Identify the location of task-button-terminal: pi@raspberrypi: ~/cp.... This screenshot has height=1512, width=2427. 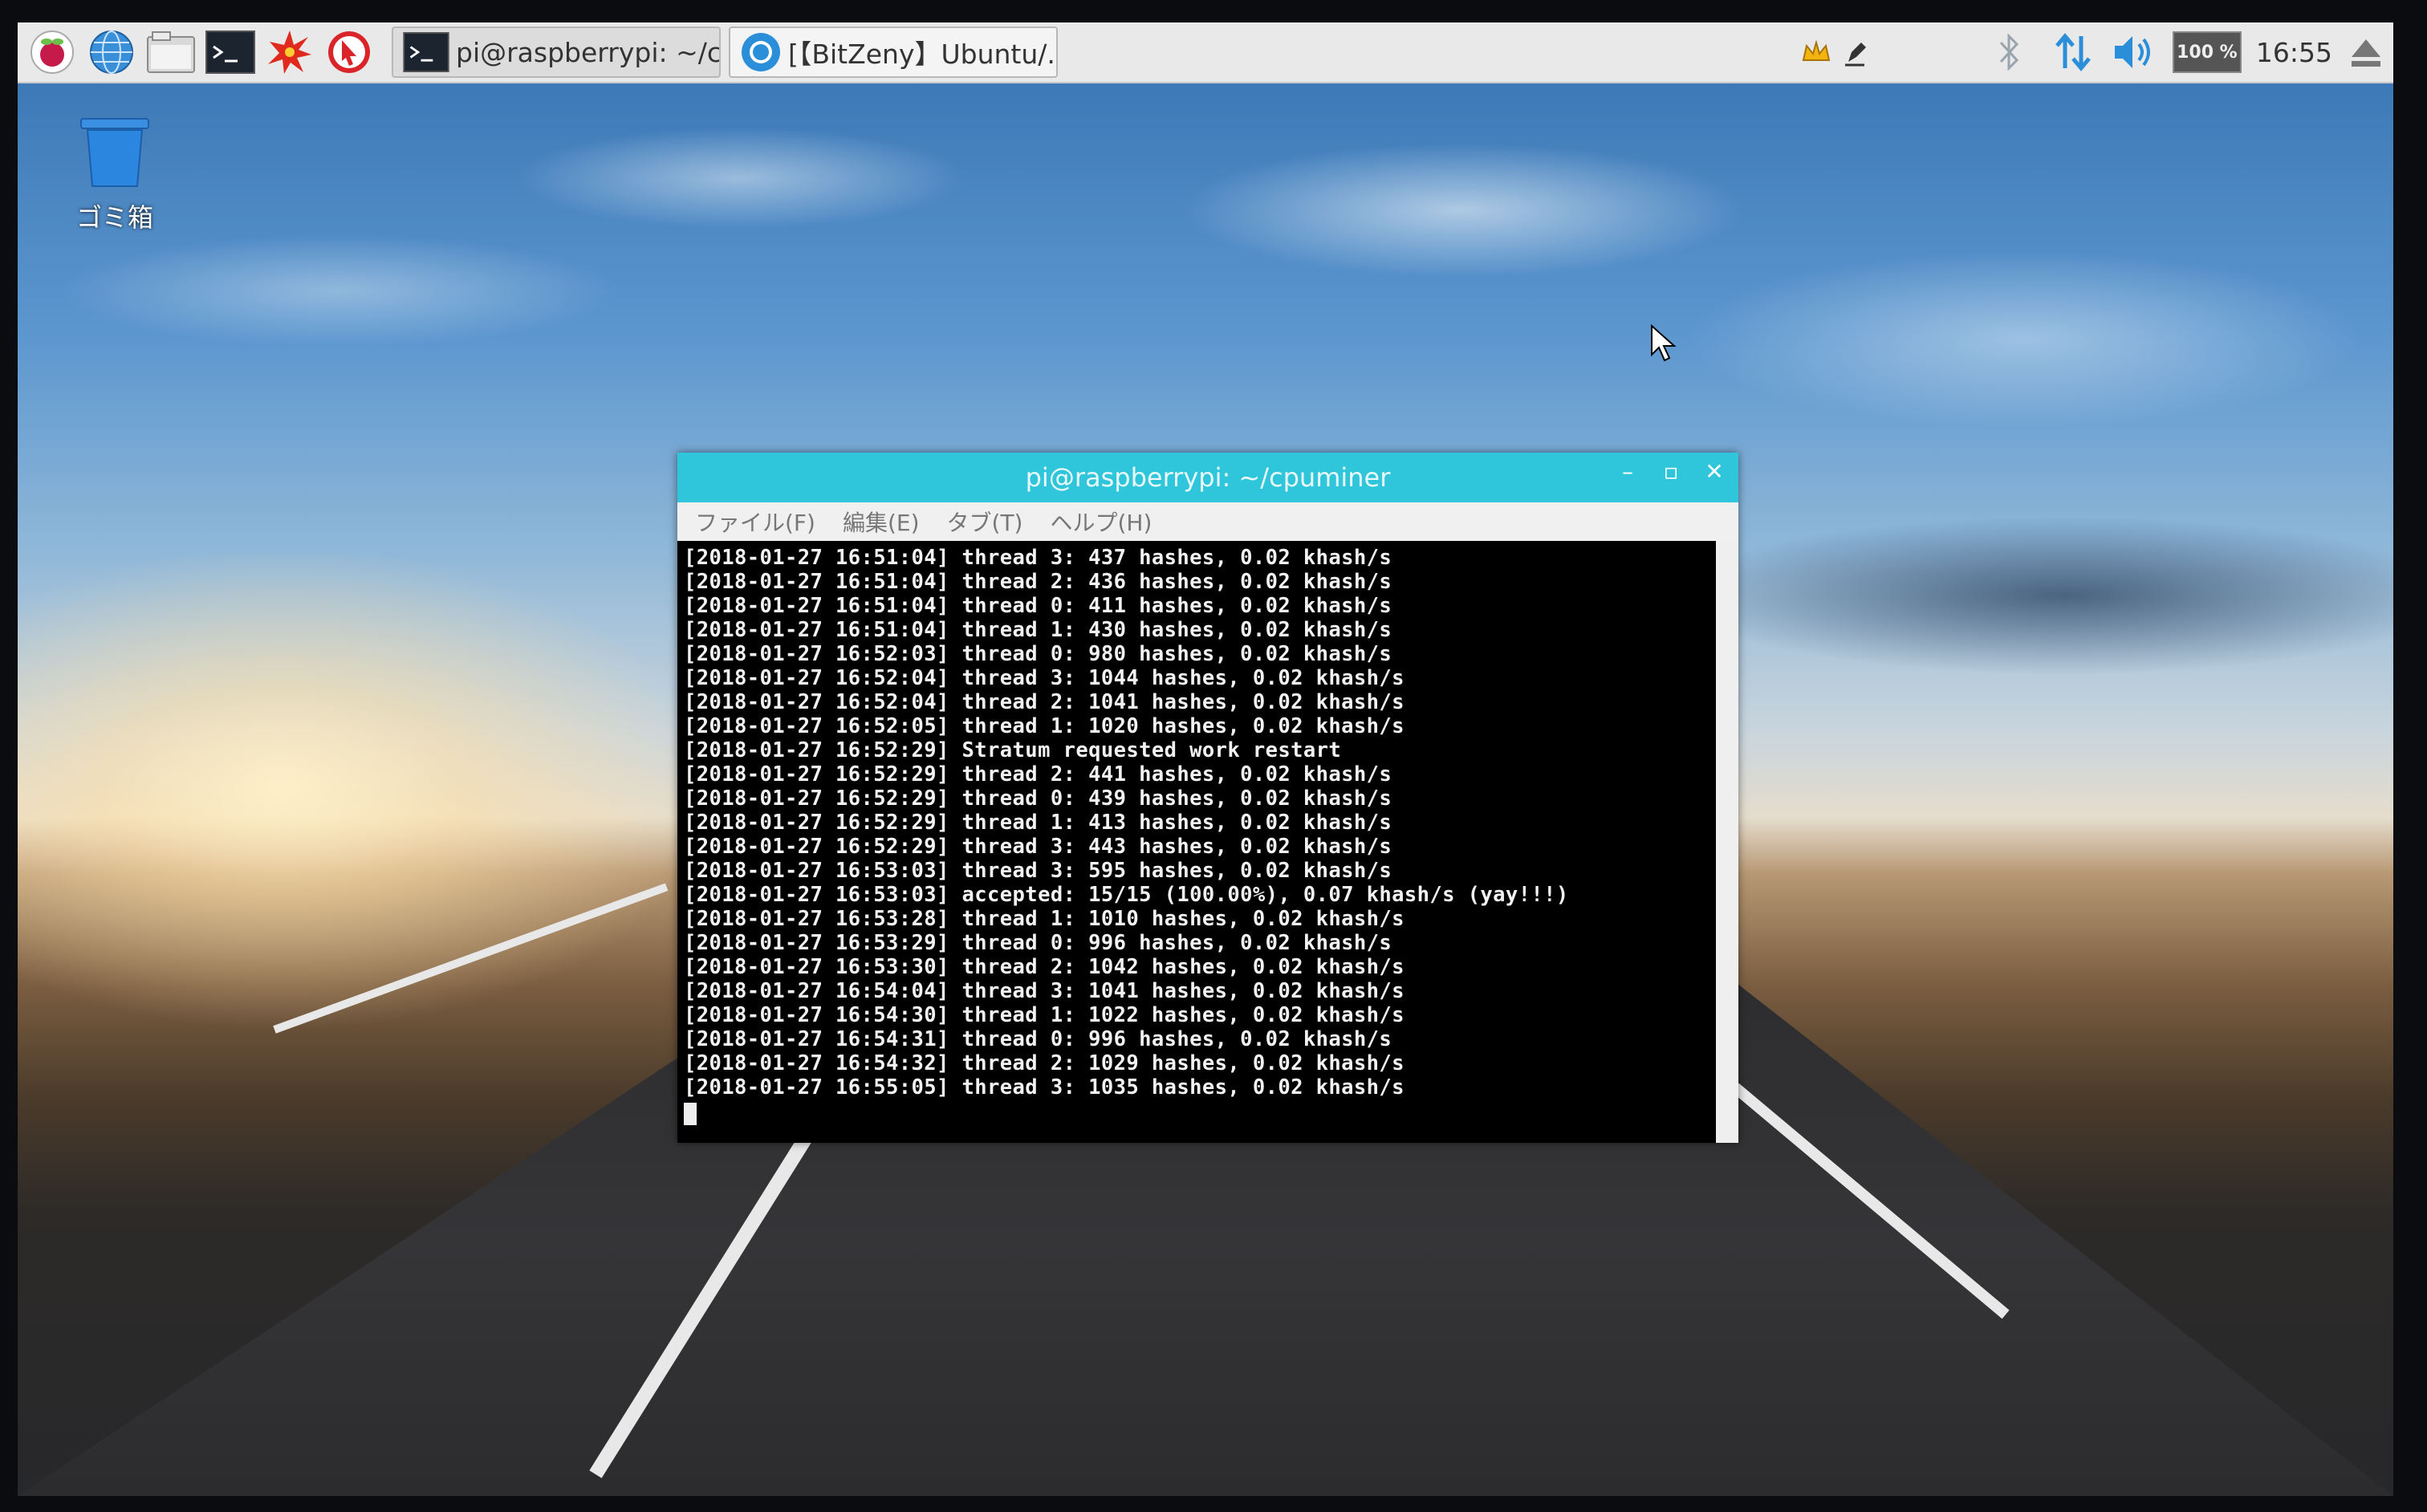
(556, 52).